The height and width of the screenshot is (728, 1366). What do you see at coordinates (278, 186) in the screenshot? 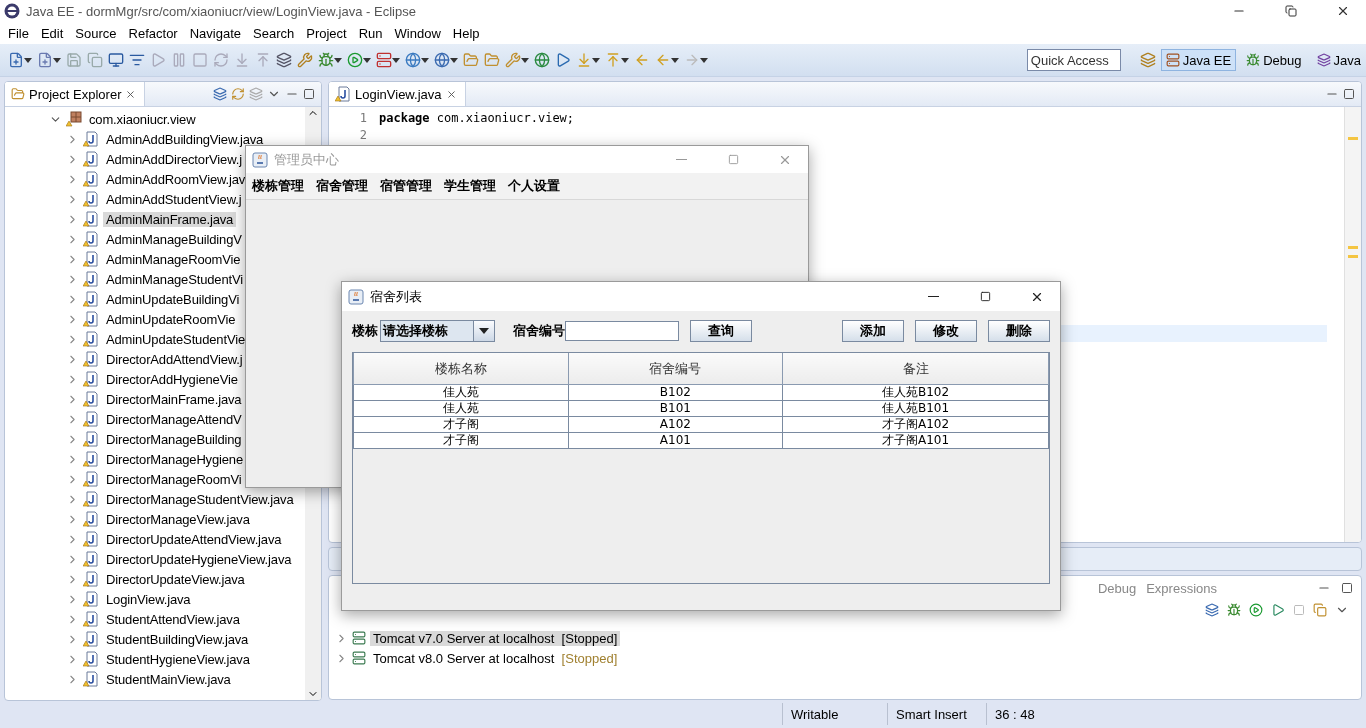
I see `menu-item: 楼栋管理` at bounding box center [278, 186].